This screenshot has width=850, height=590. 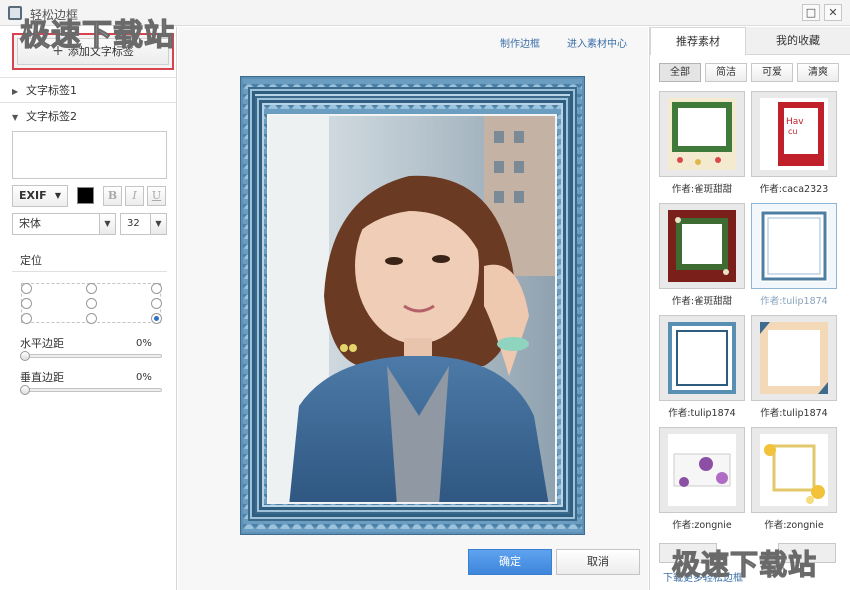 I want to click on frame-thumb-yellow-flowers, so click(x=794, y=470).